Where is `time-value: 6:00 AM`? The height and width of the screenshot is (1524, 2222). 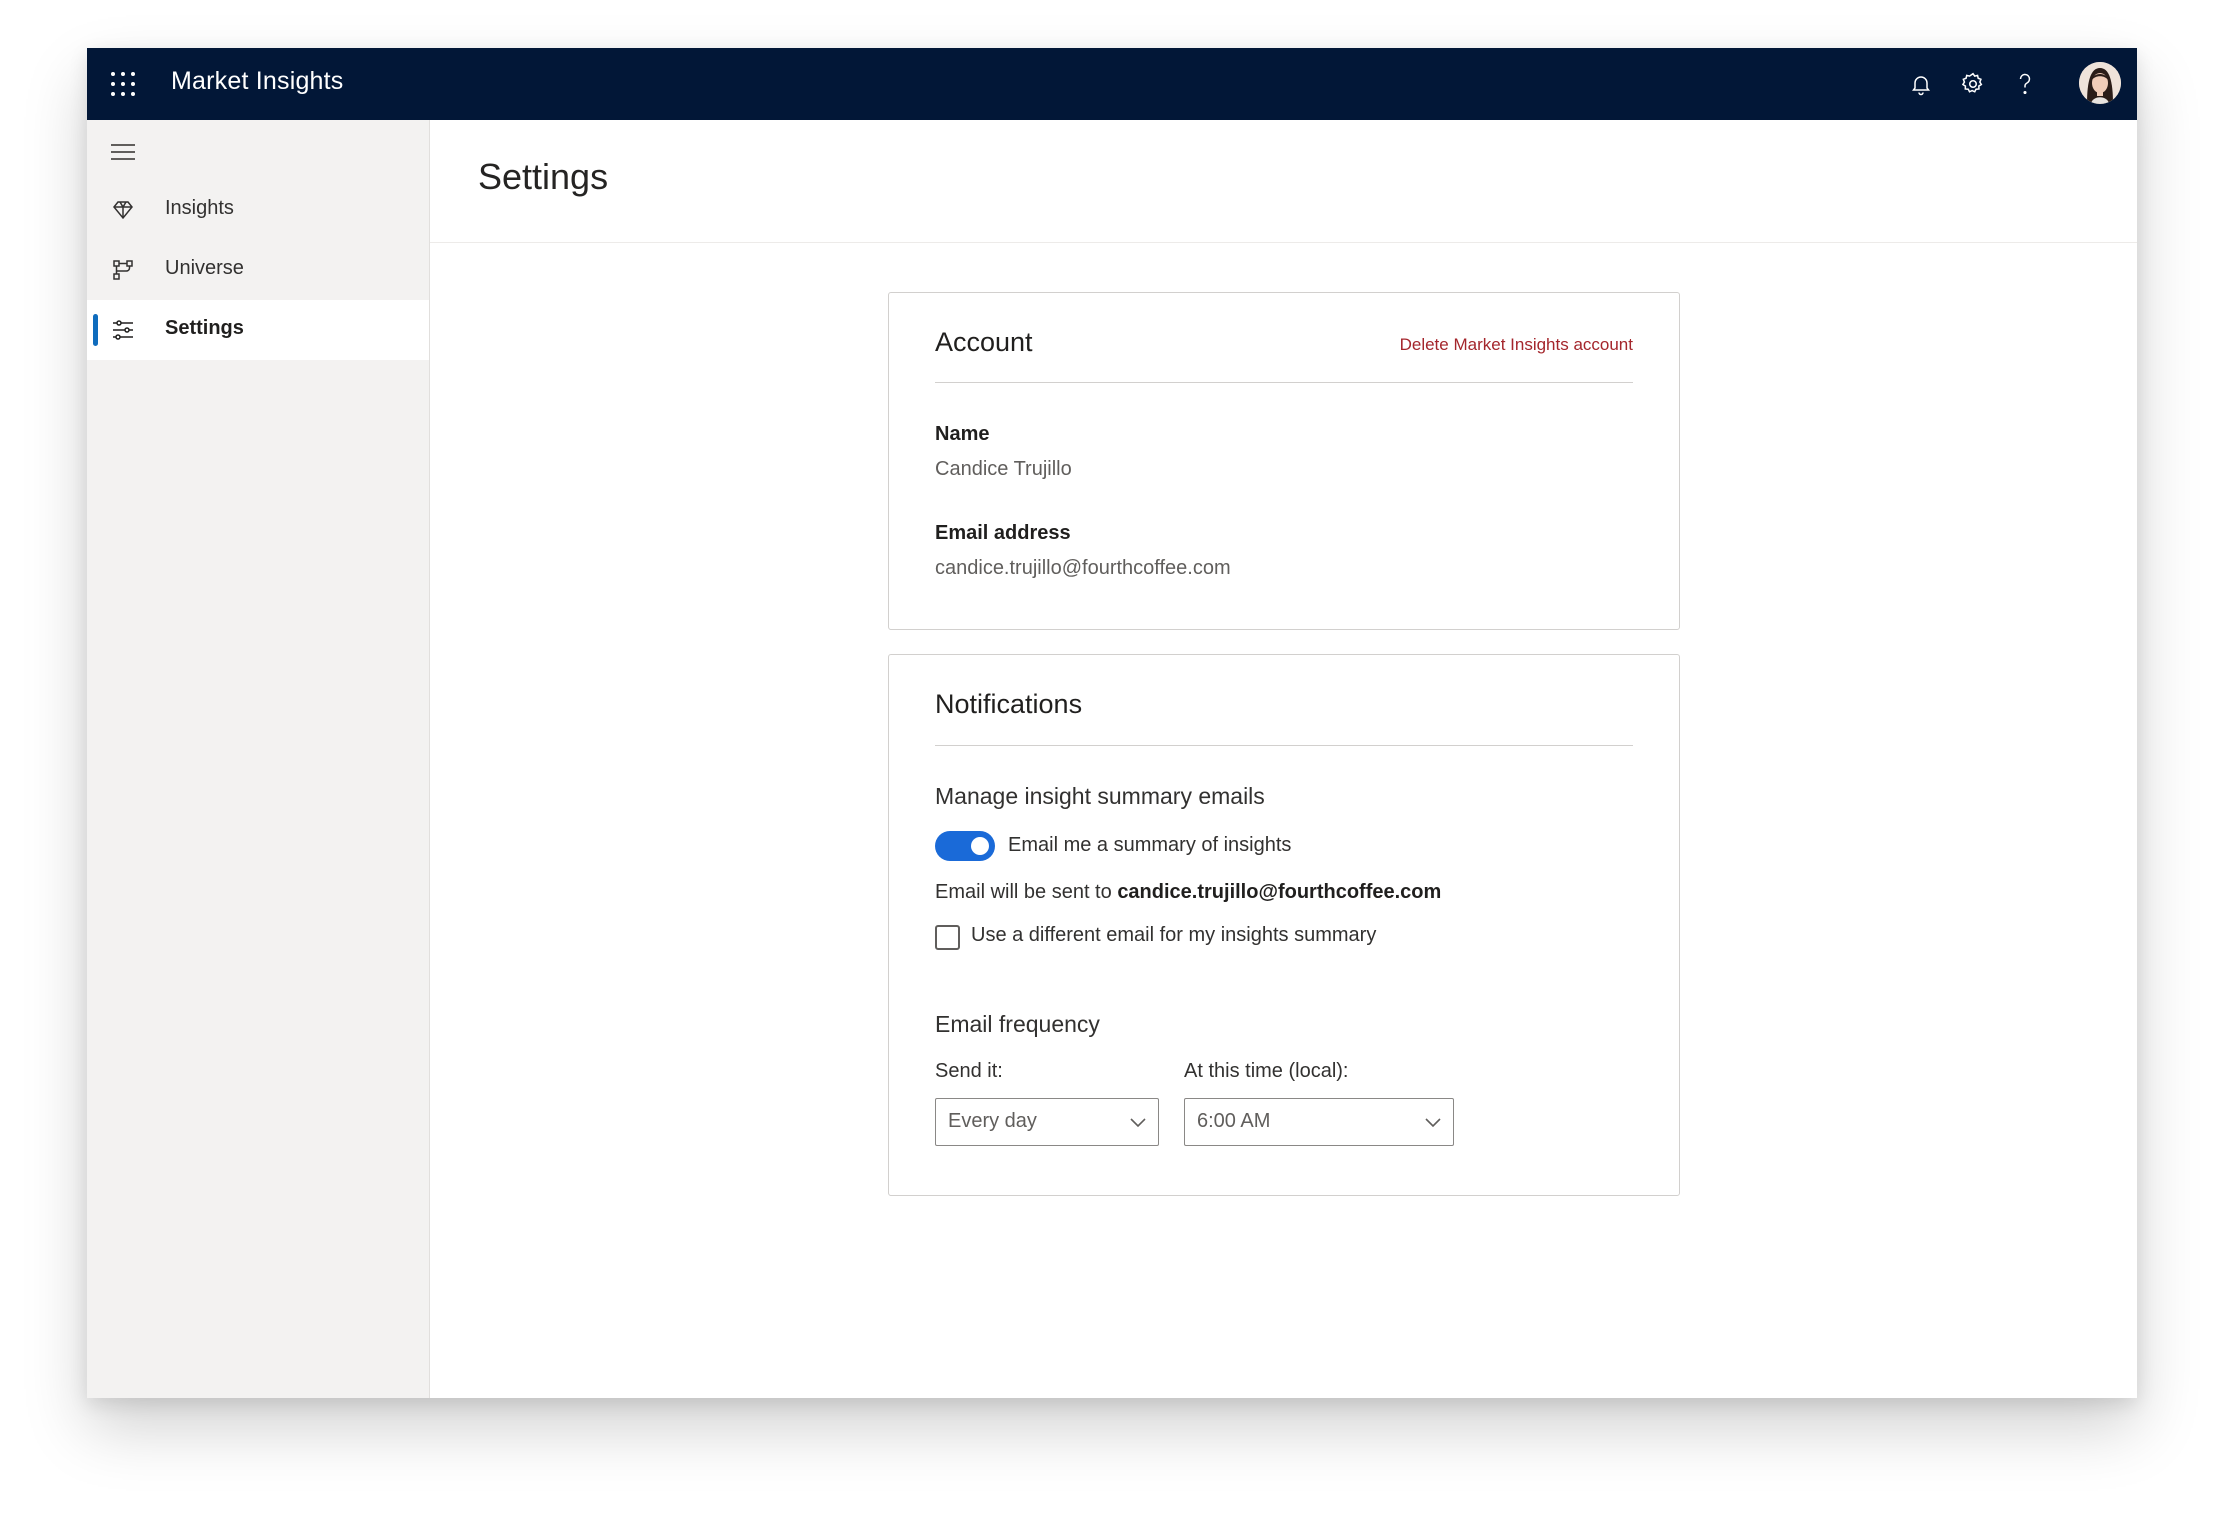 time-value: 6:00 AM is located at coordinates (1234, 1121).